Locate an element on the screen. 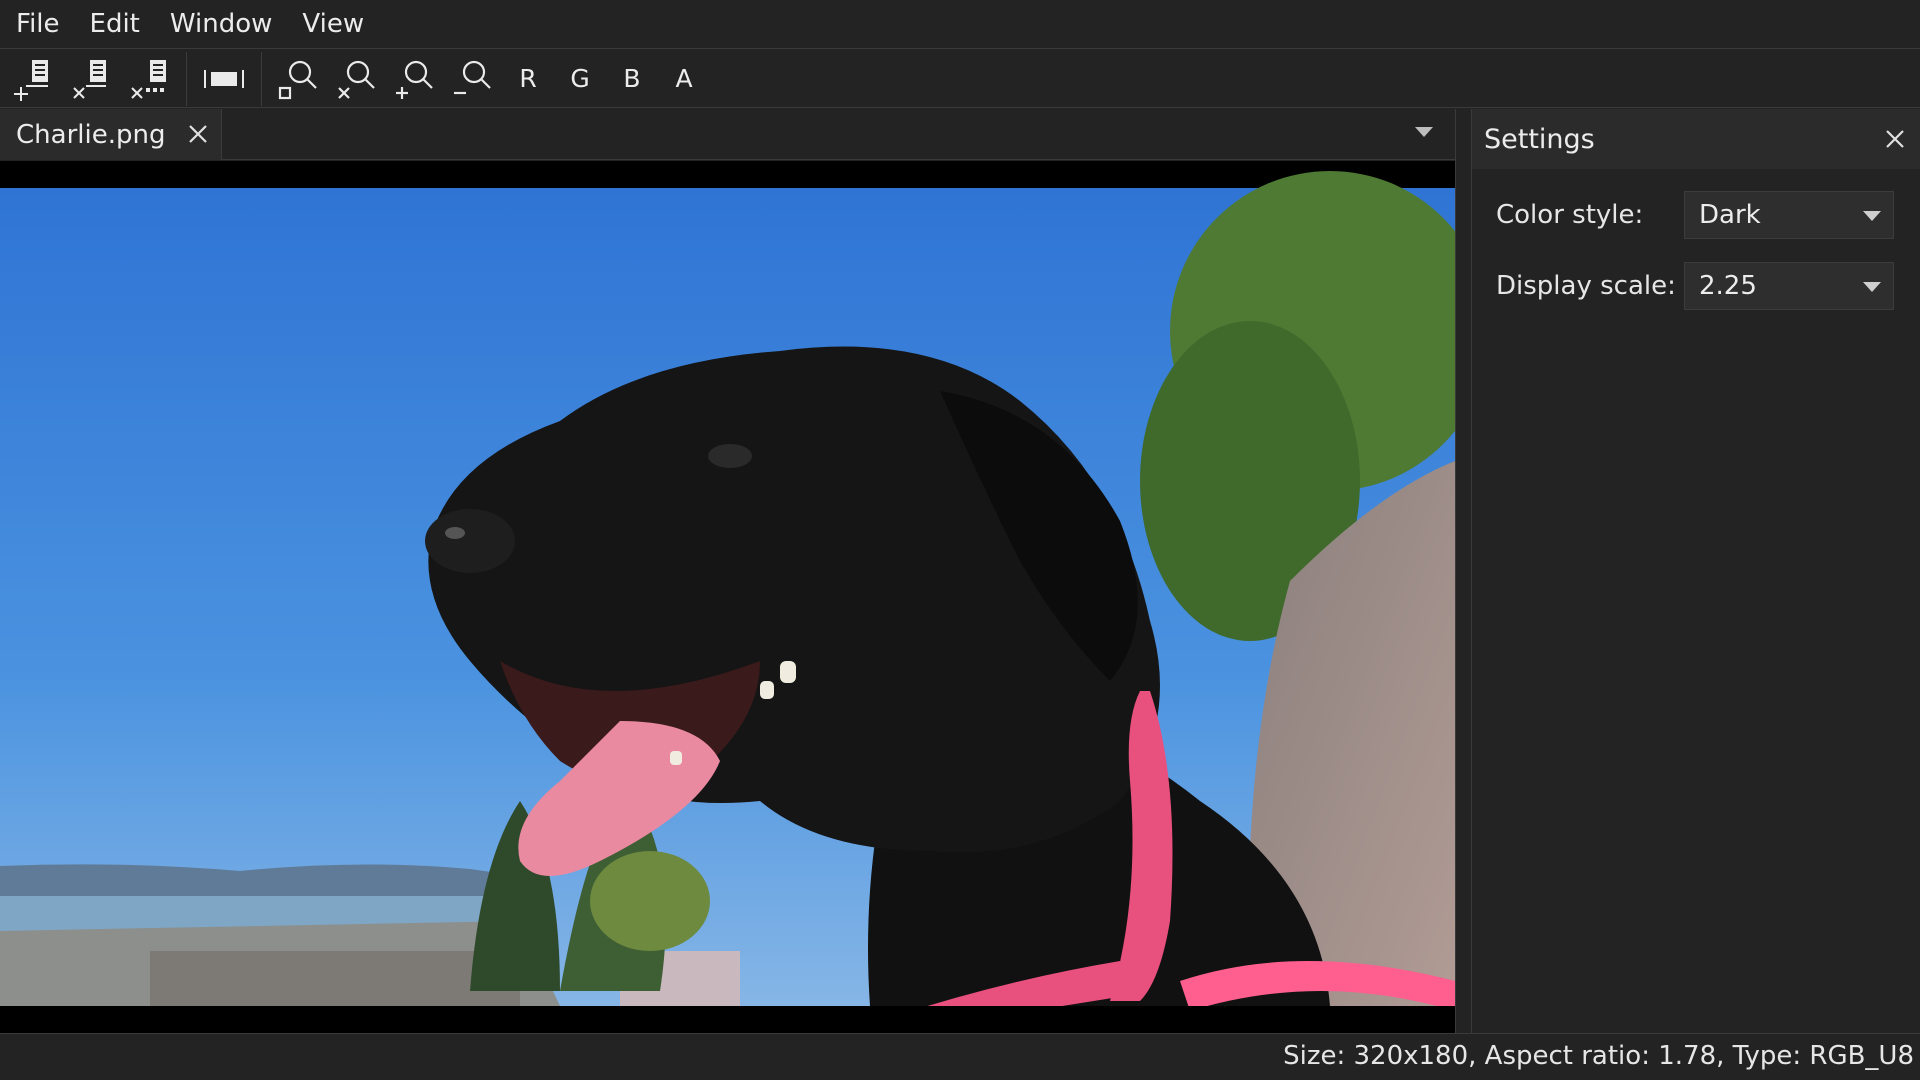 The height and width of the screenshot is (1080, 1920). zoom-reset-button is located at coordinates (299, 79).